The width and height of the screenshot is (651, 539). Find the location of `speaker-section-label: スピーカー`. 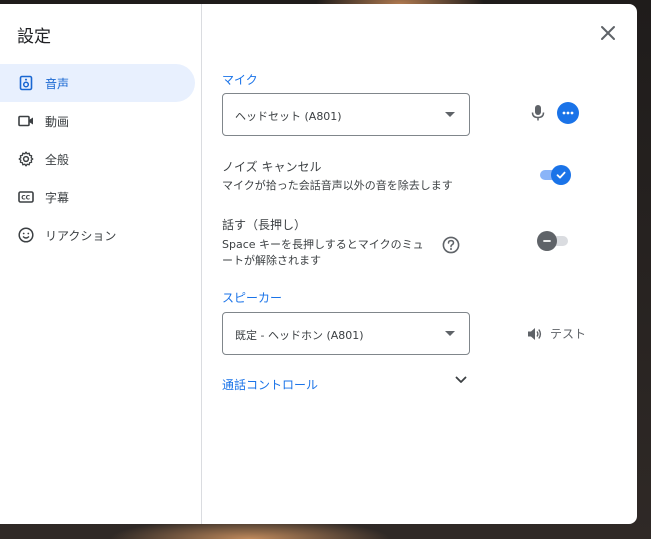

speaker-section-label: スピーカー is located at coordinates (252, 298).